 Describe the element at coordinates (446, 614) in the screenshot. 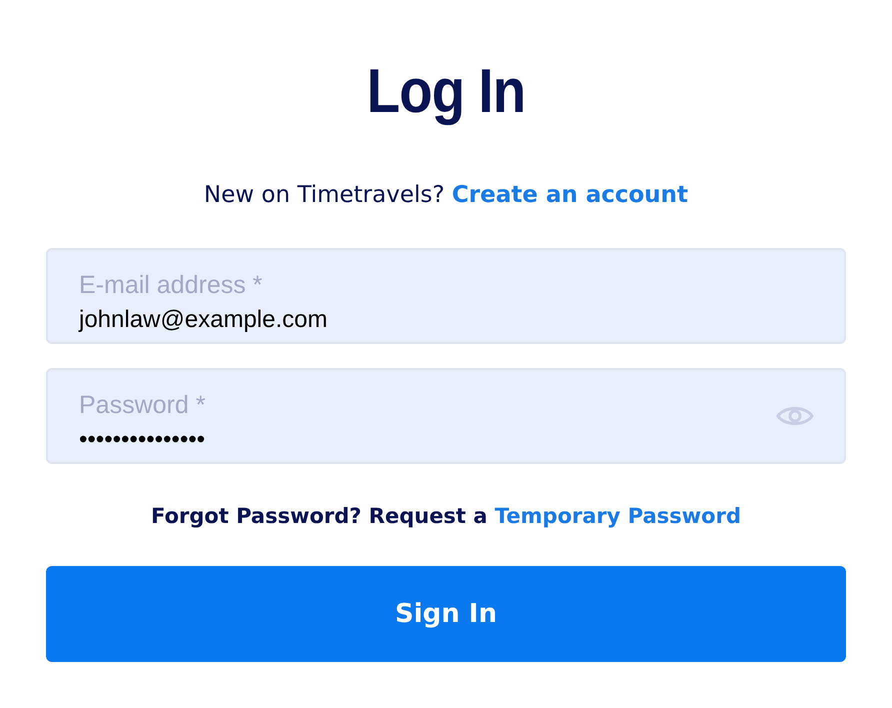

I see `sign-in-button: Sign In` at that location.